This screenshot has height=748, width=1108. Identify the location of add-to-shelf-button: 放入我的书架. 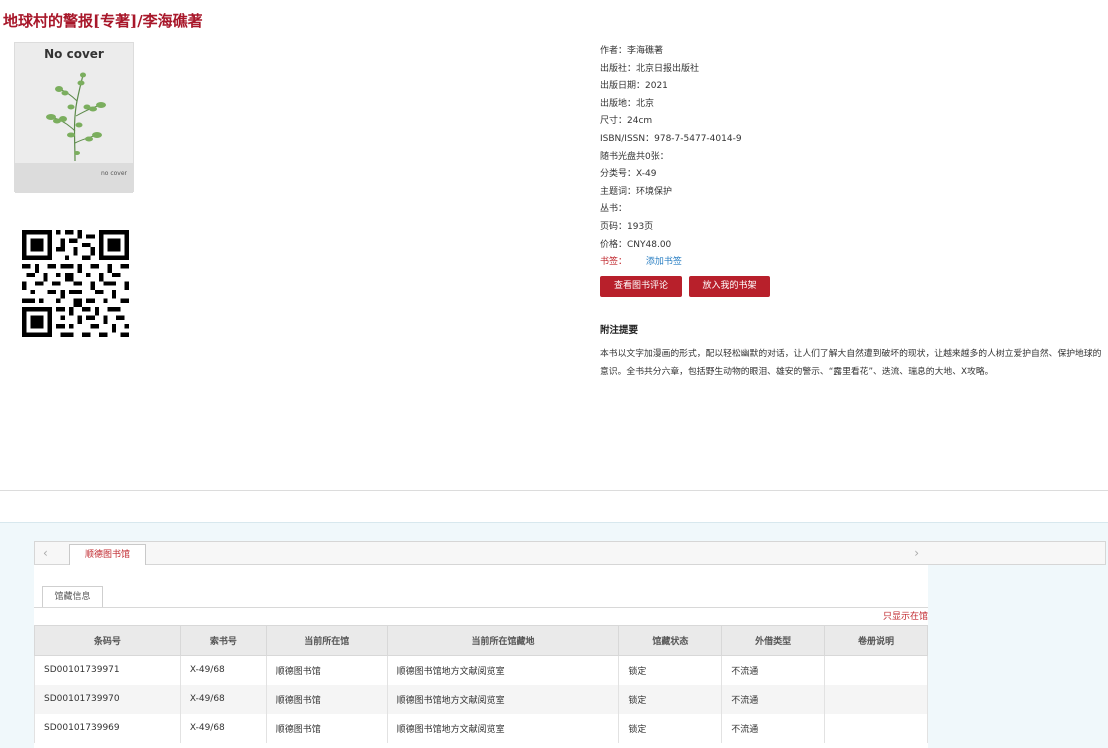
(729, 286).